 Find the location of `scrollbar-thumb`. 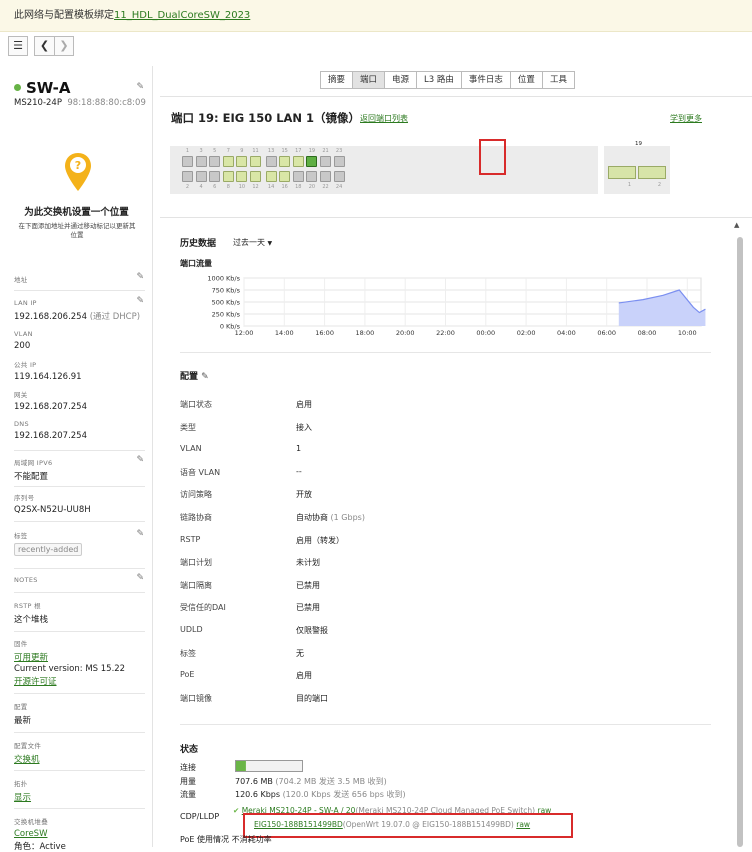

scrollbar-thumb is located at coordinates (740, 542).